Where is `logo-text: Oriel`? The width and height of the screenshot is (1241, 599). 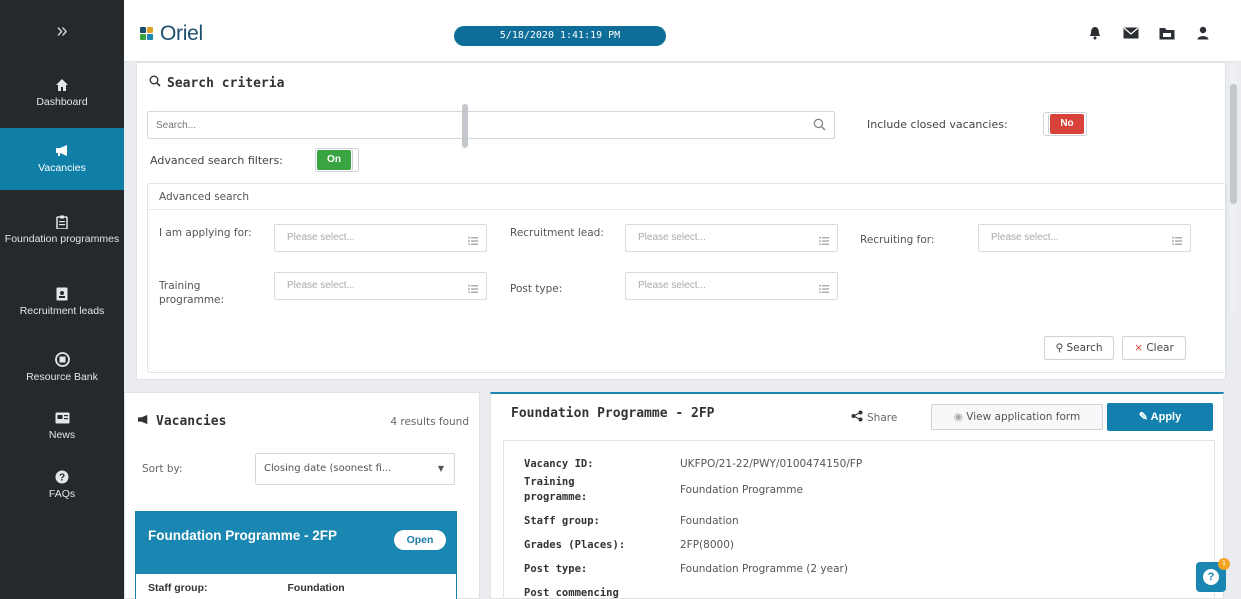
logo-text: Oriel is located at coordinates (181, 33).